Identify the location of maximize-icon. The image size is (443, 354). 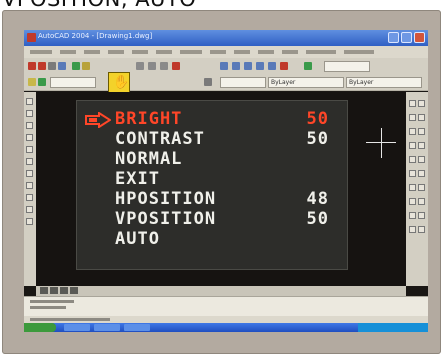
(406, 37).